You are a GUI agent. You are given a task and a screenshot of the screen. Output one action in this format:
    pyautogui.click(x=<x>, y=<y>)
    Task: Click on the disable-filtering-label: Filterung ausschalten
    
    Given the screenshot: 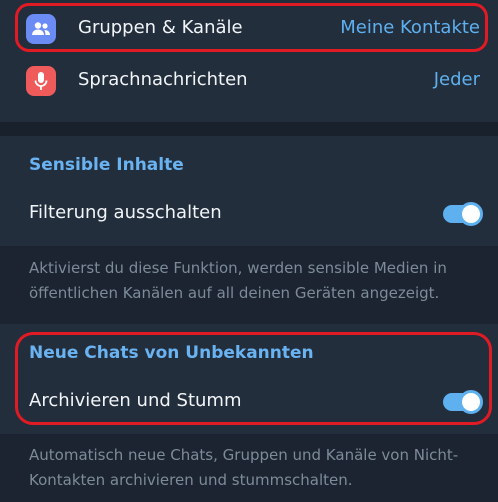 What is the action you would take?
    pyautogui.click(x=125, y=212)
    